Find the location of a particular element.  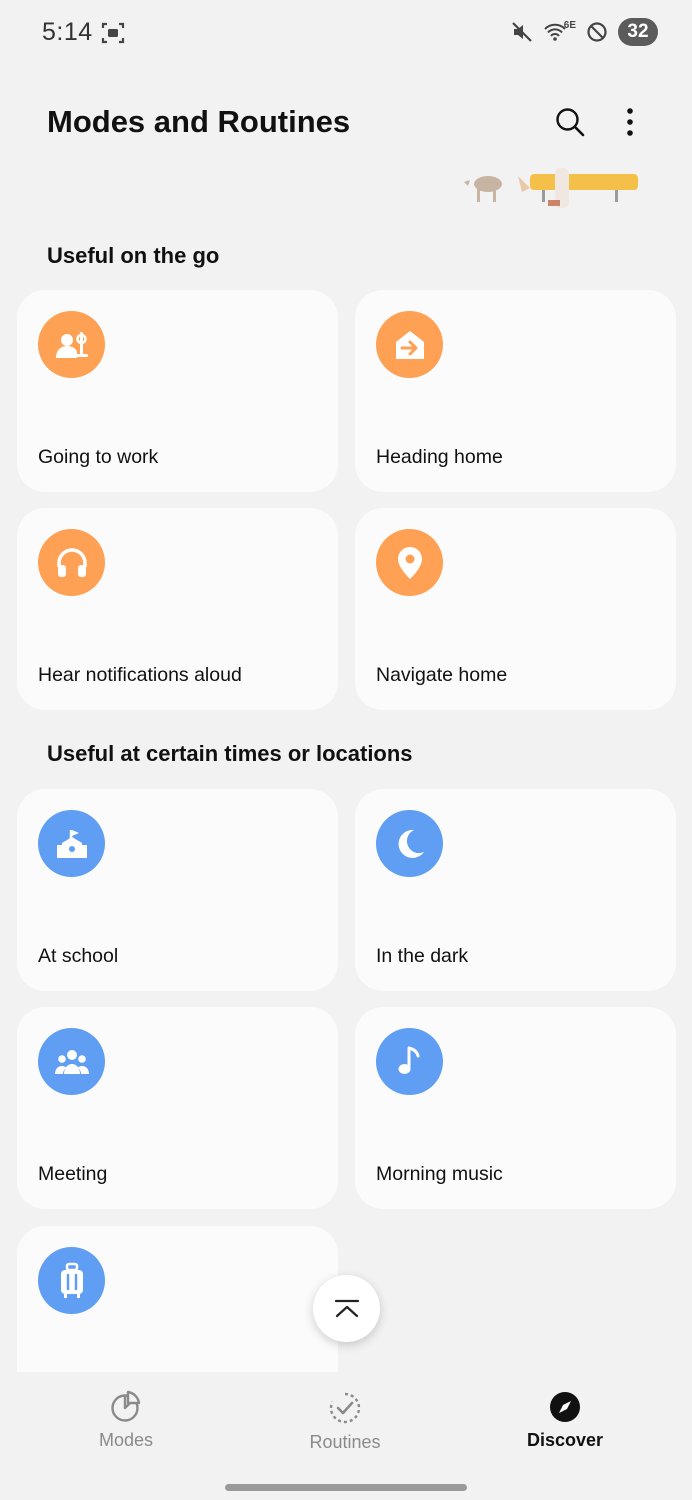

nav-tab-discover: Discover is located at coordinates (565, 1420).